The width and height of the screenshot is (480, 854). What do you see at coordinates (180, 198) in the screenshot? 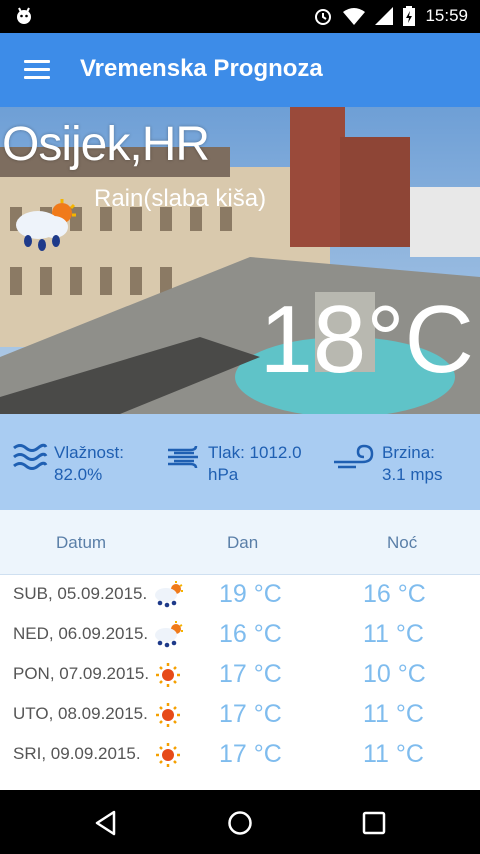
I see `weather-description: Rain(slaba kiša)` at bounding box center [180, 198].